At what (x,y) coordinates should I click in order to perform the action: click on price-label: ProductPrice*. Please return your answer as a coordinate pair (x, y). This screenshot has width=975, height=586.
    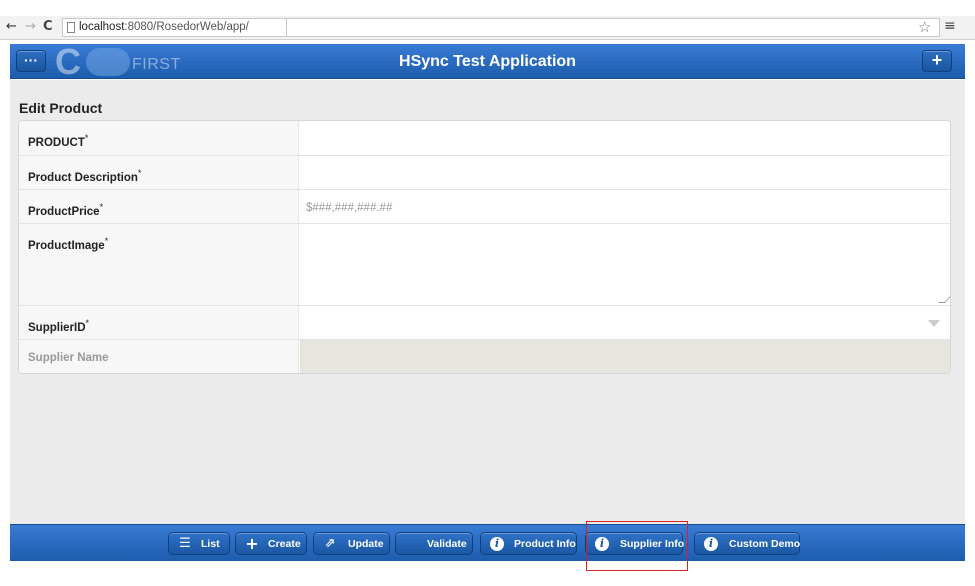
    Looking at the image, I should click on (159, 206).